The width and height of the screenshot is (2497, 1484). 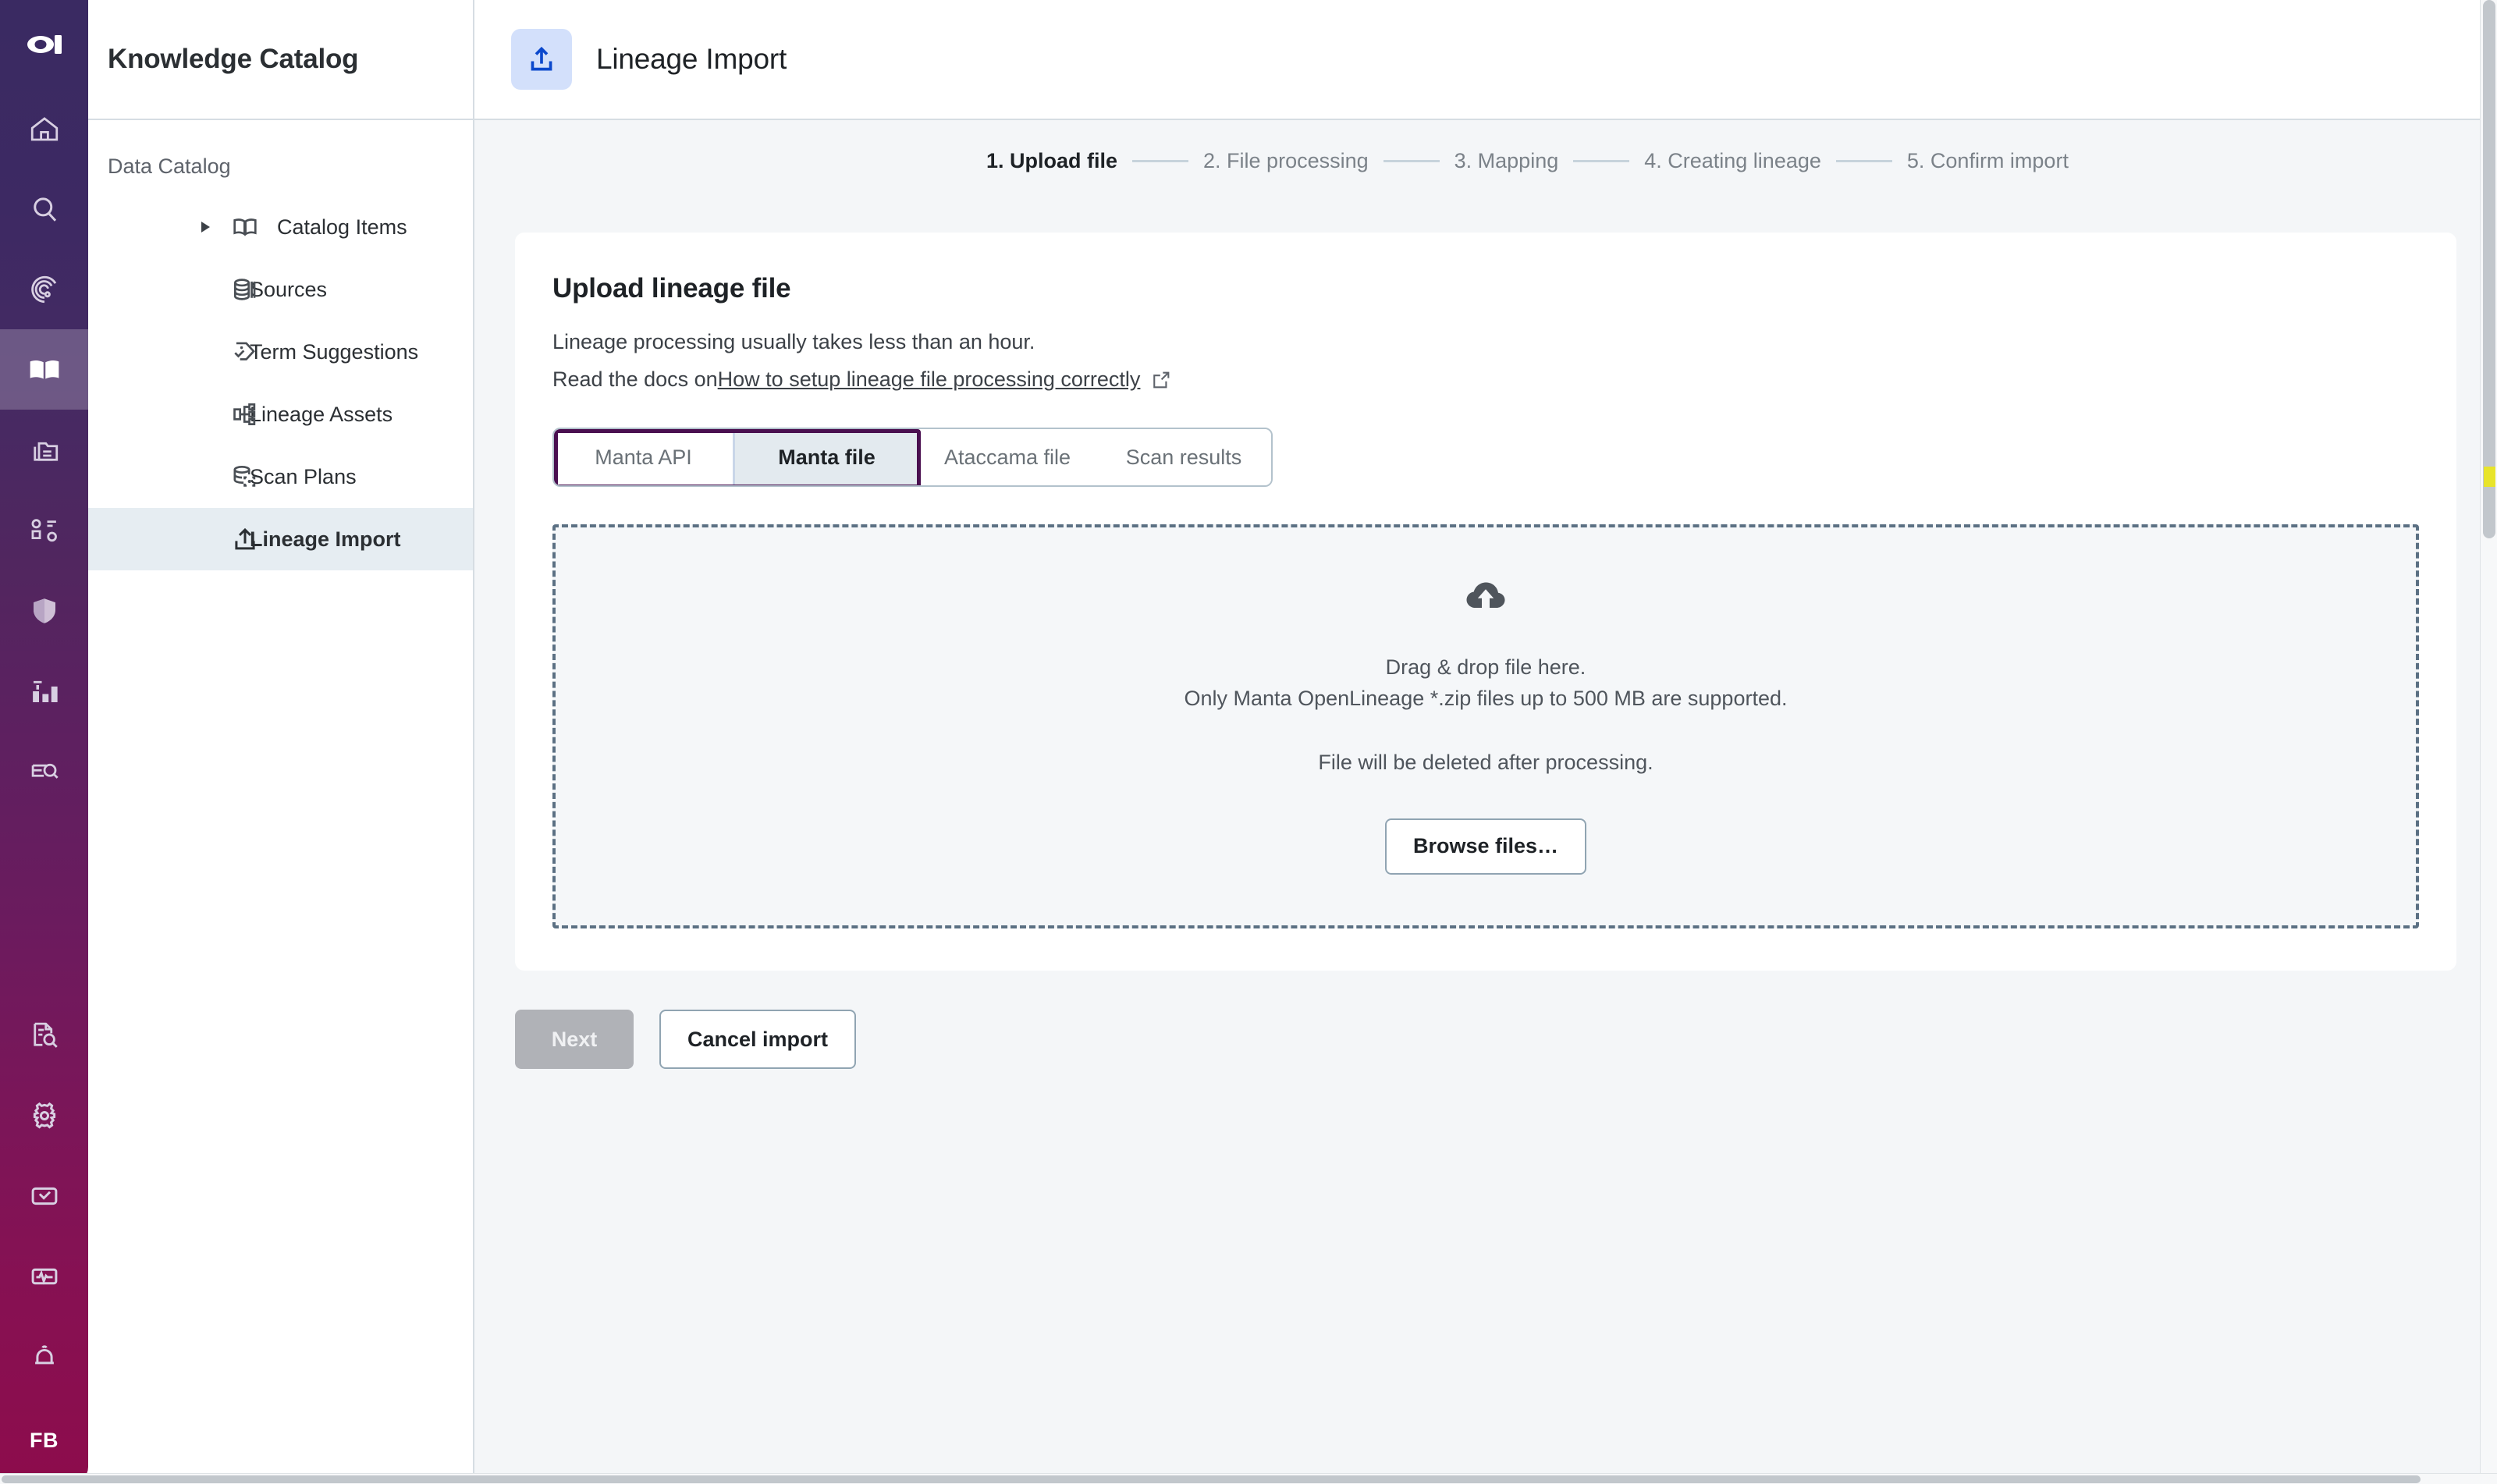 What do you see at coordinates (342, 227) in the screenshot?
I see `sidebar-item-label: Catalog Items` at bounding box center [342, 227].